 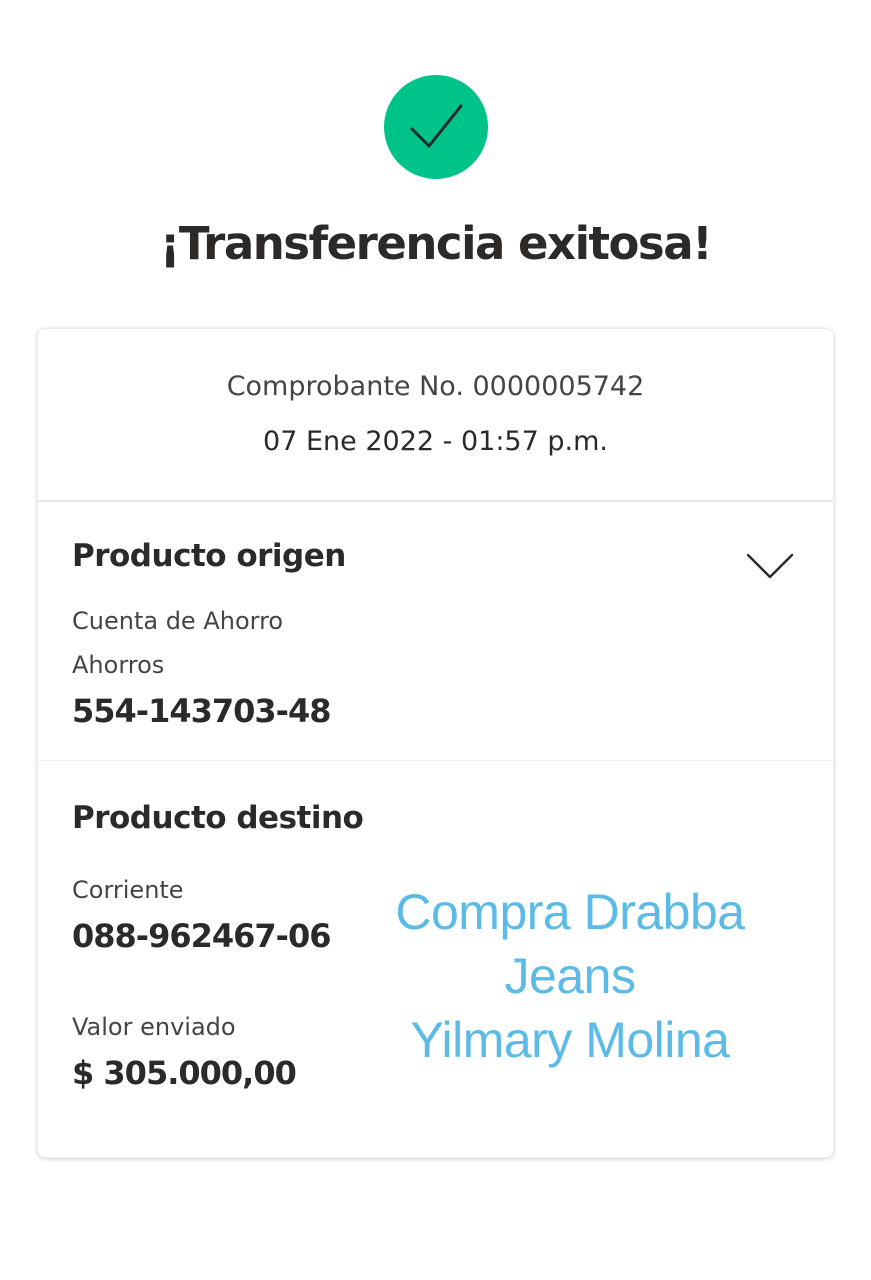 I want to click on origin-account-type: Cuenta de Ahorro, so click(x=178, y=621).